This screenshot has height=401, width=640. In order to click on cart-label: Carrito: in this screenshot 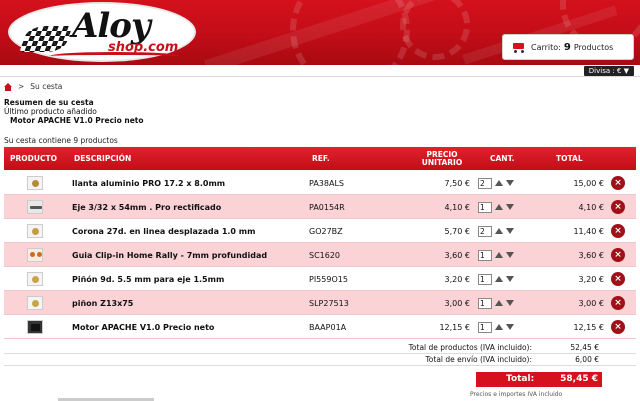, I will do `click(546, 47)`.